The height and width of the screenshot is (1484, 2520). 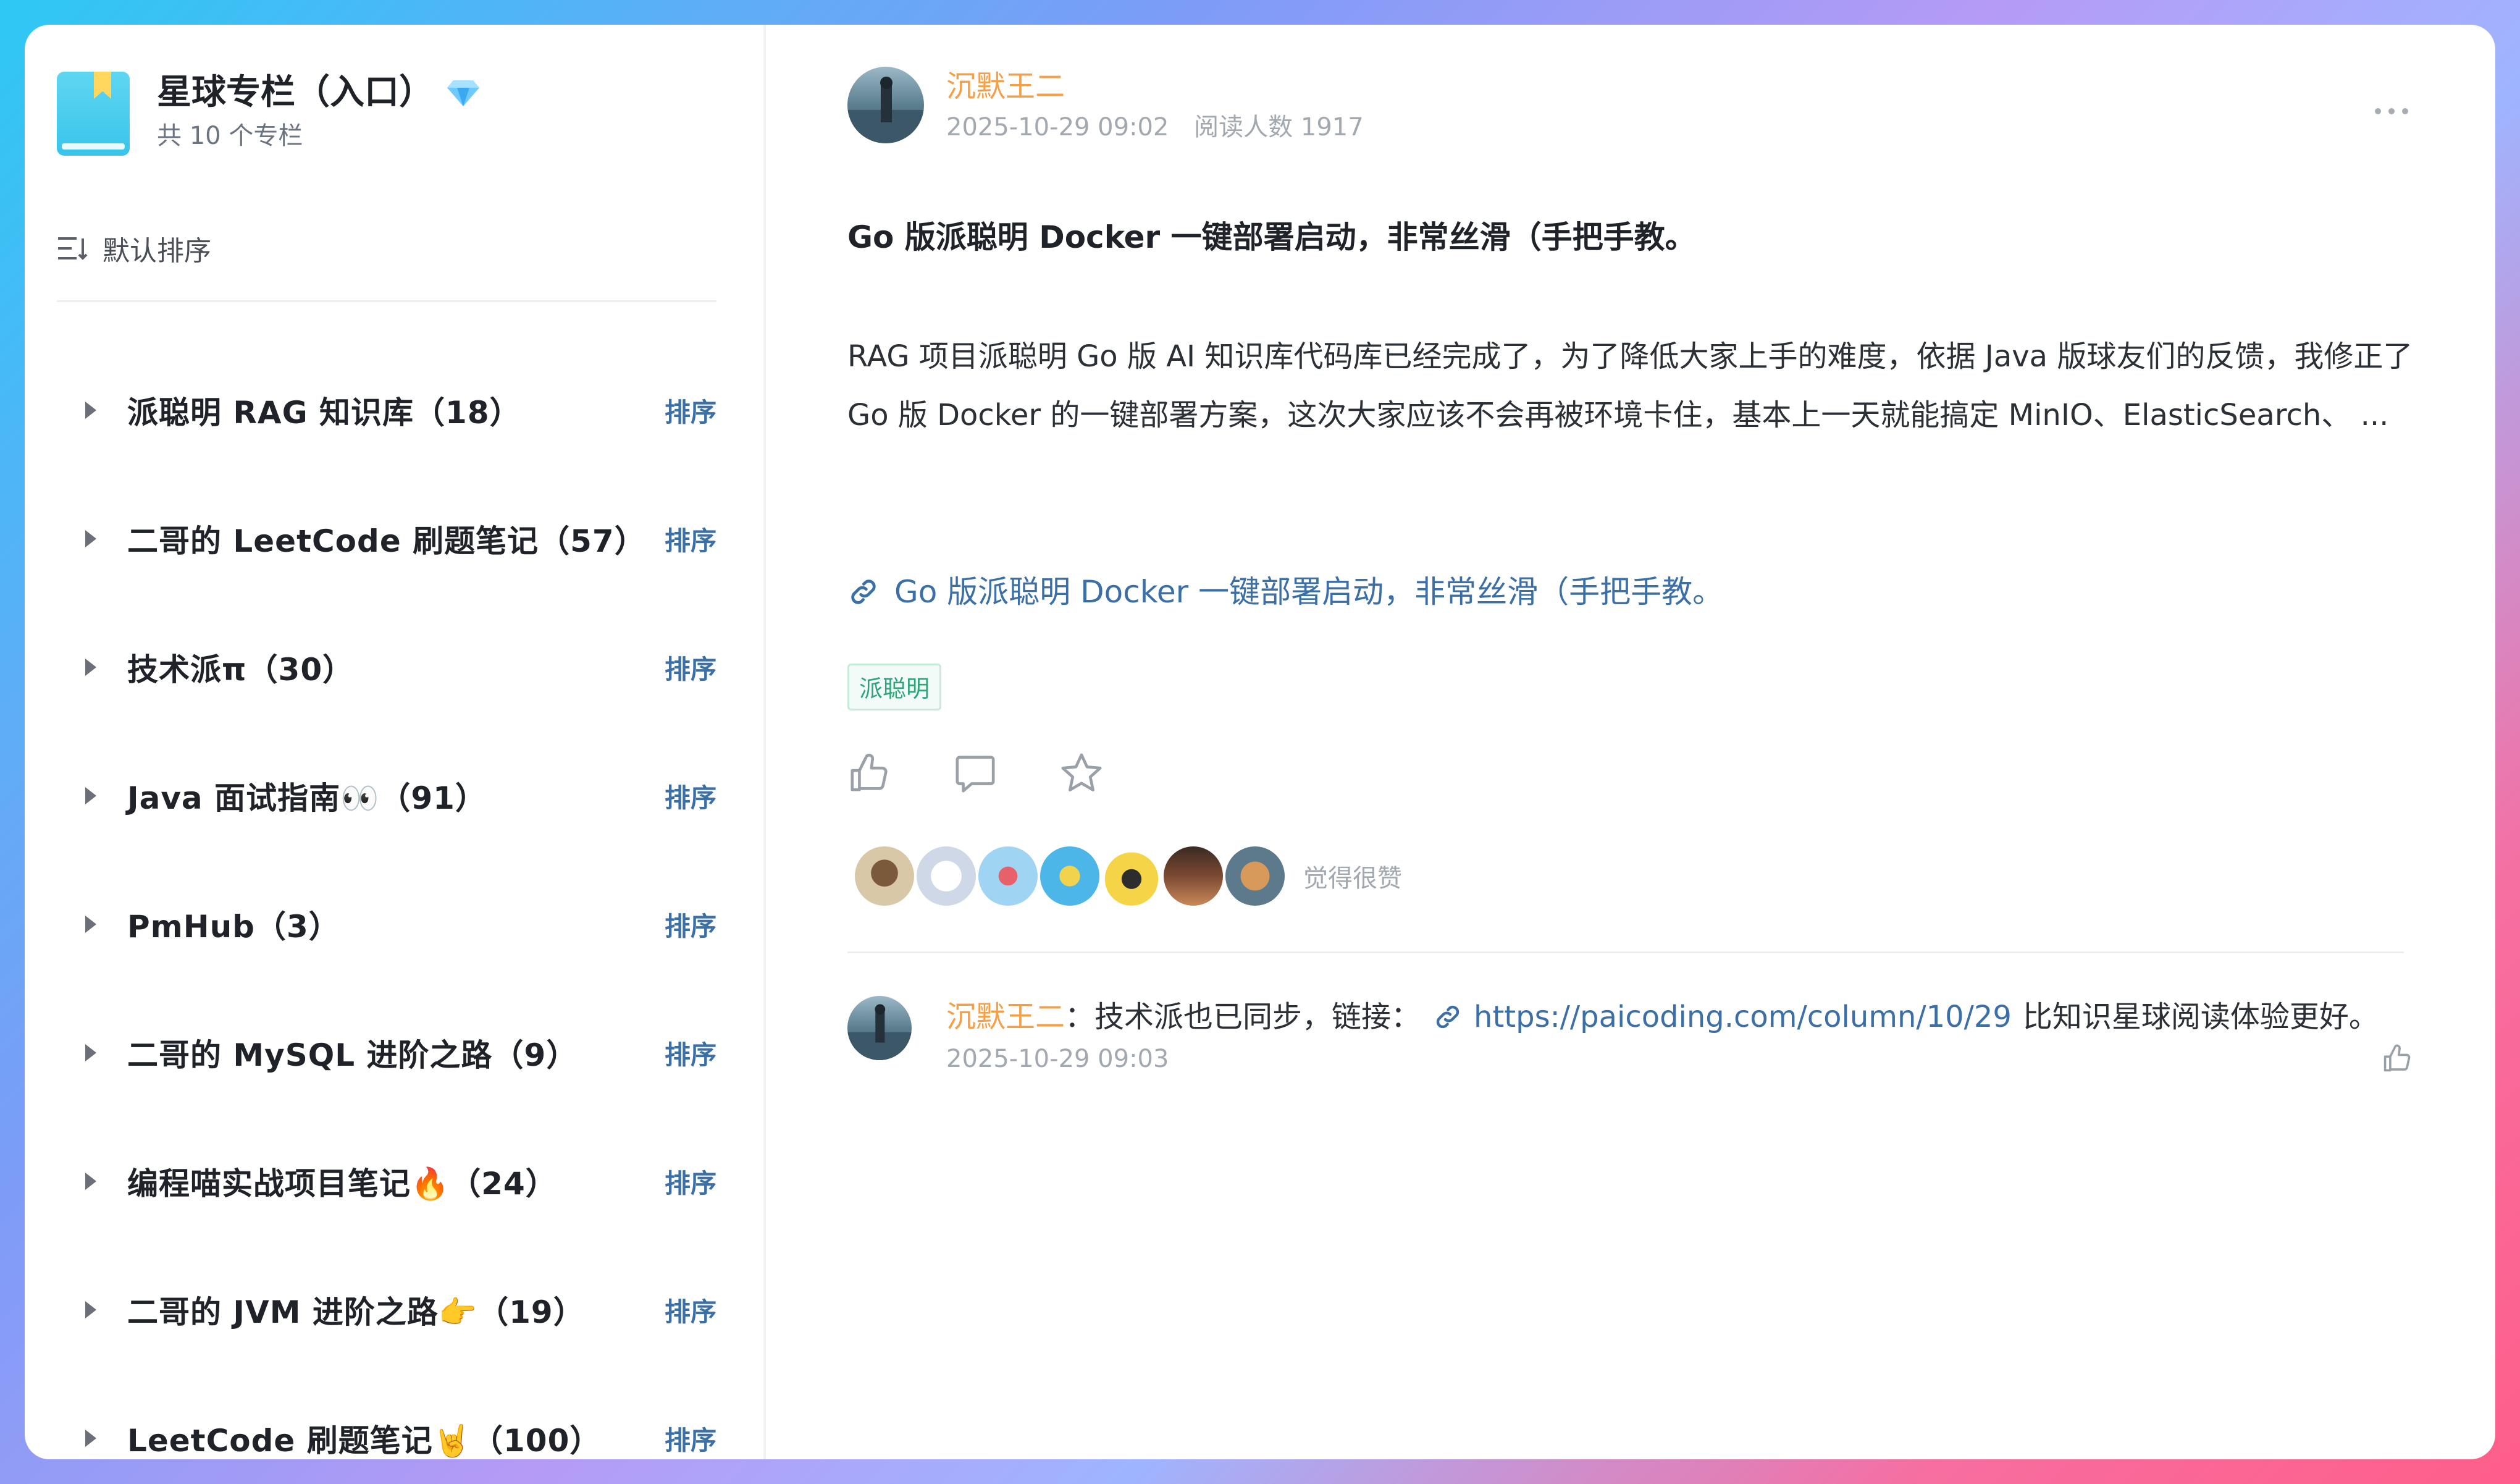 What do you see at coordinates (307, 798) in the screenshot?
I see `column-name: Java 面试指南👀（91）` at bounding box center [307, 798].